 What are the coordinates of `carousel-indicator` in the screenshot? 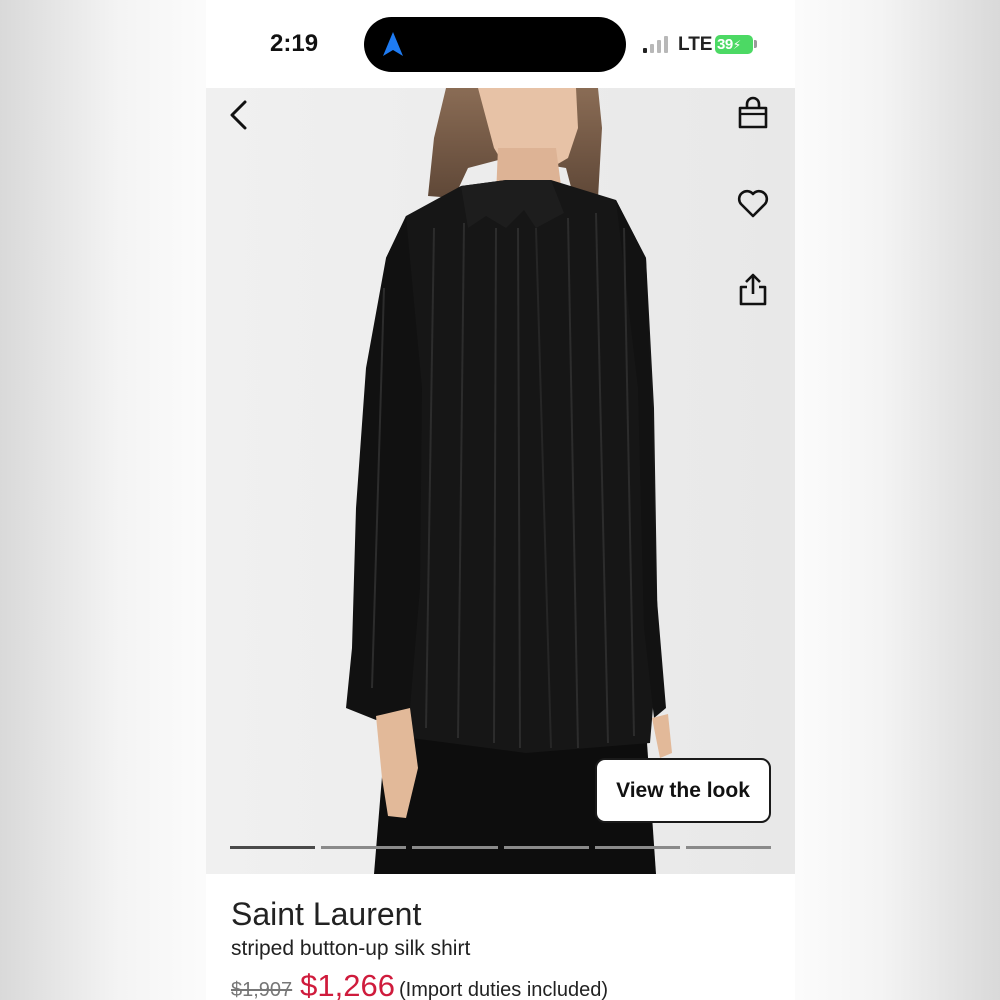 It's located at (501, 848).